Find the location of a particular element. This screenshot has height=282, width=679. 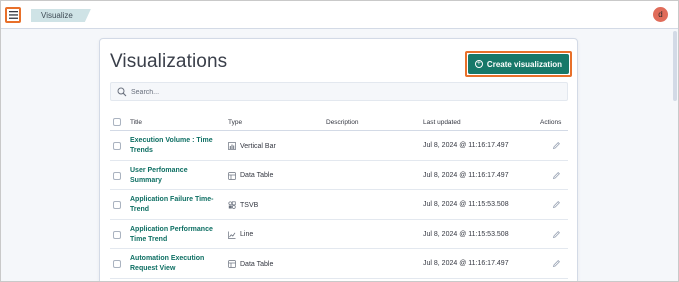

user-avatar: d is located at coordinates (660, 14).